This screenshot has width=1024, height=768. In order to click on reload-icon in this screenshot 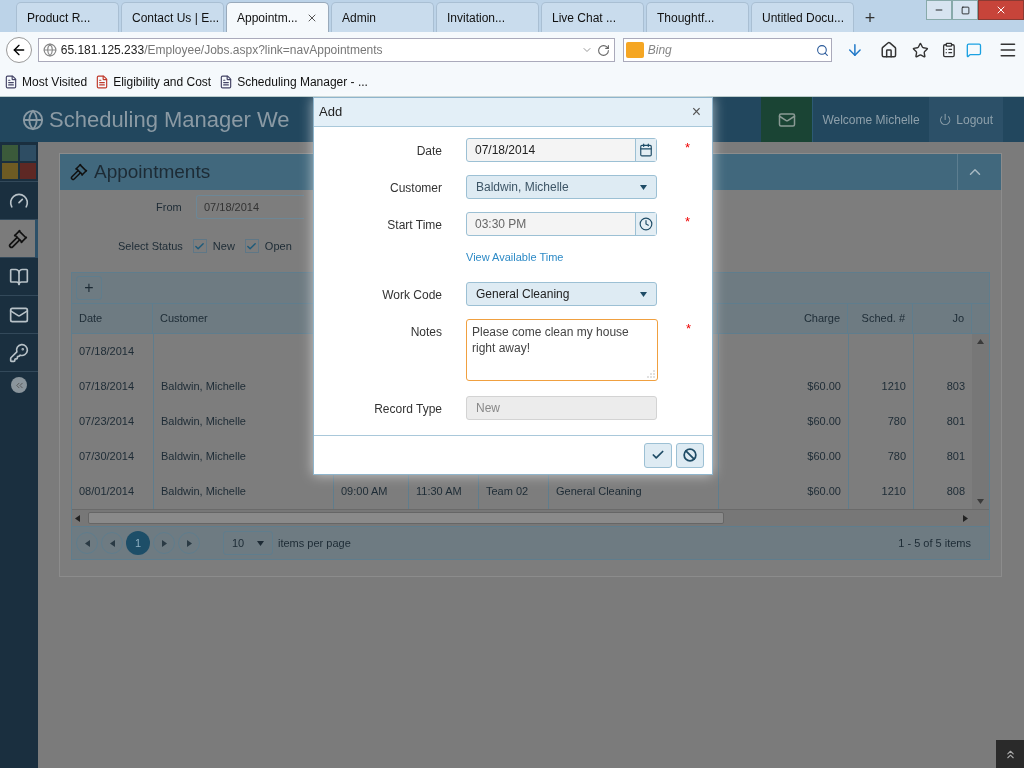, I will do `click(603, 50)`.